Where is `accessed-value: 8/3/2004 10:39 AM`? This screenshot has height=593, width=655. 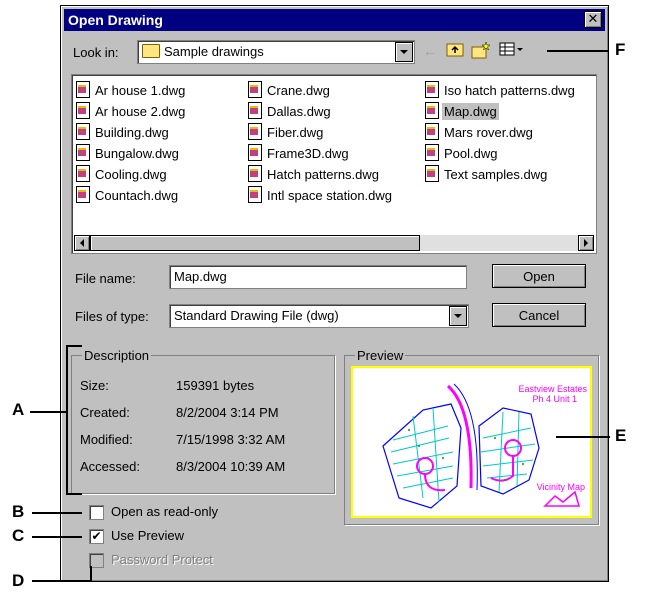 accessed-value: 8/3/2004 10:39 AM is located at coordinates (231, 466).